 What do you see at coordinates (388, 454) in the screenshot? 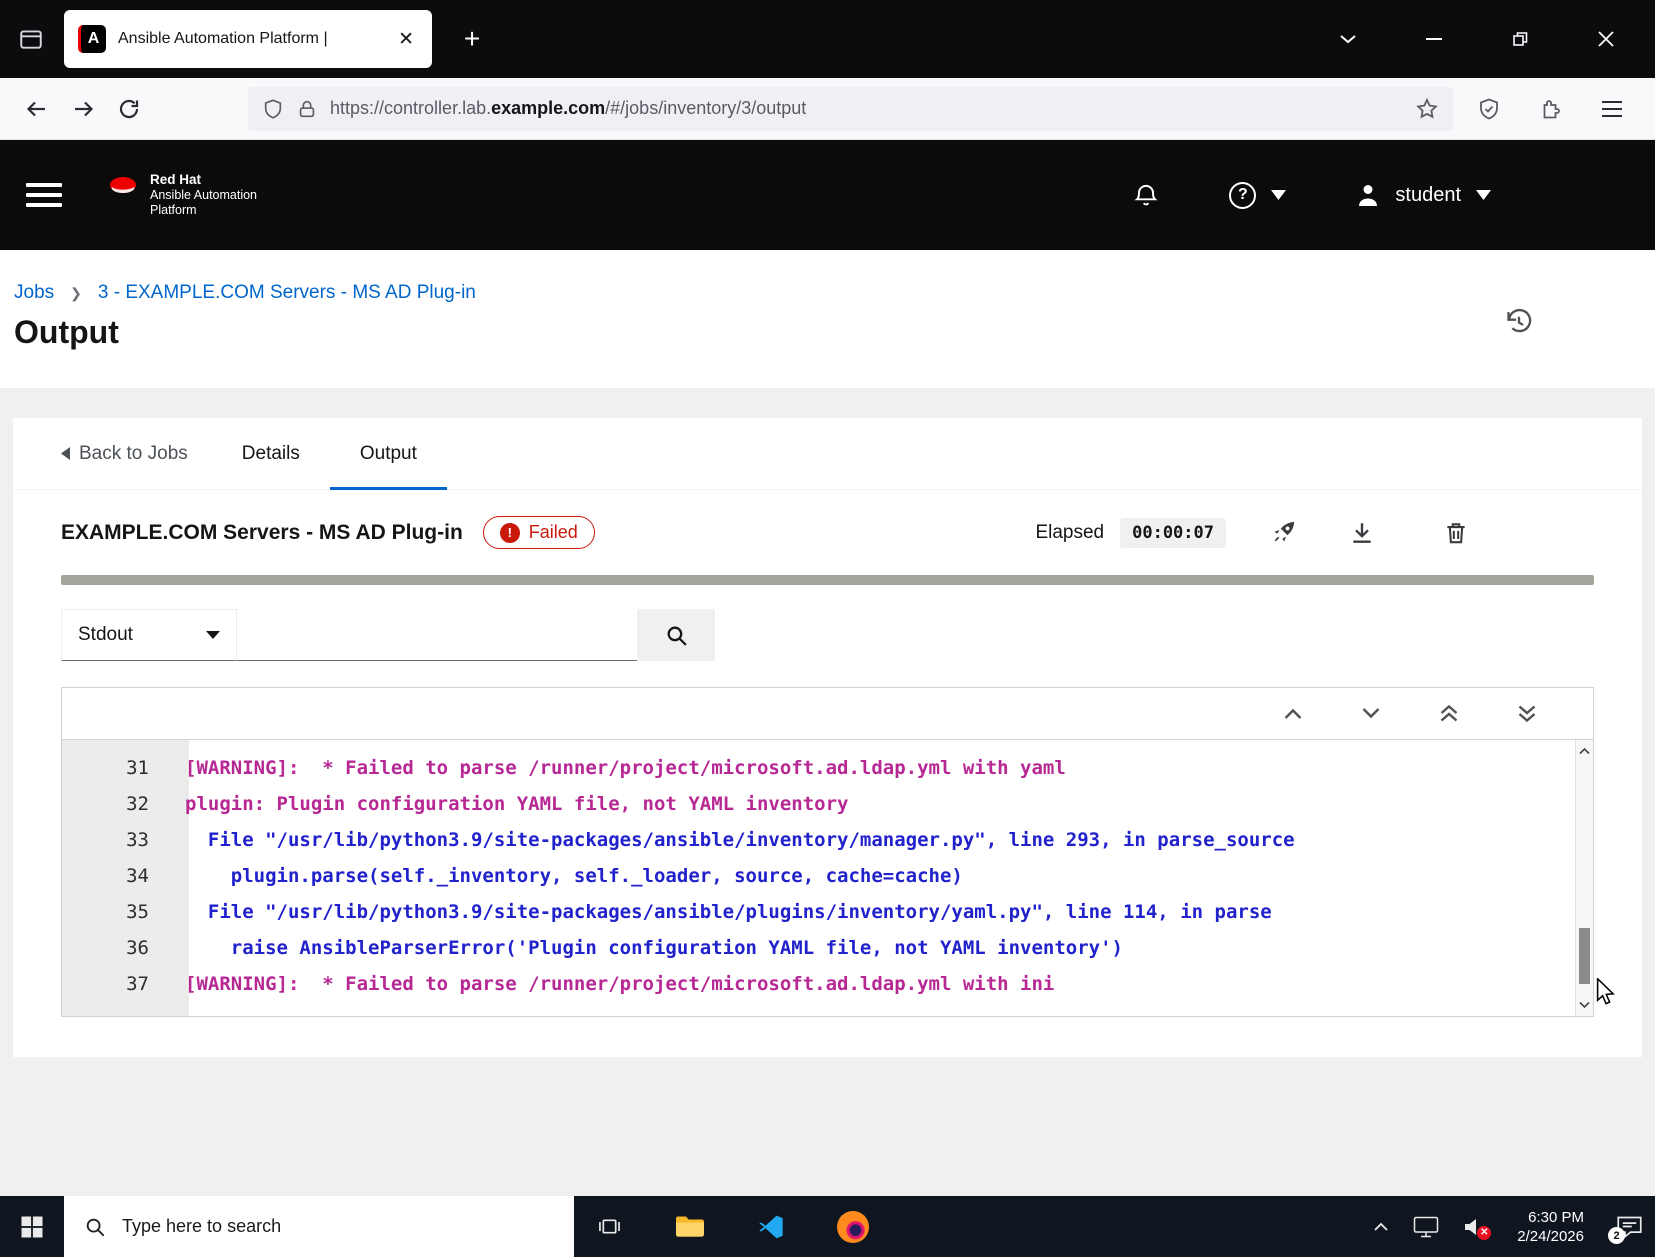
I see `tab-output: Output` at bounding box center [388, 454].